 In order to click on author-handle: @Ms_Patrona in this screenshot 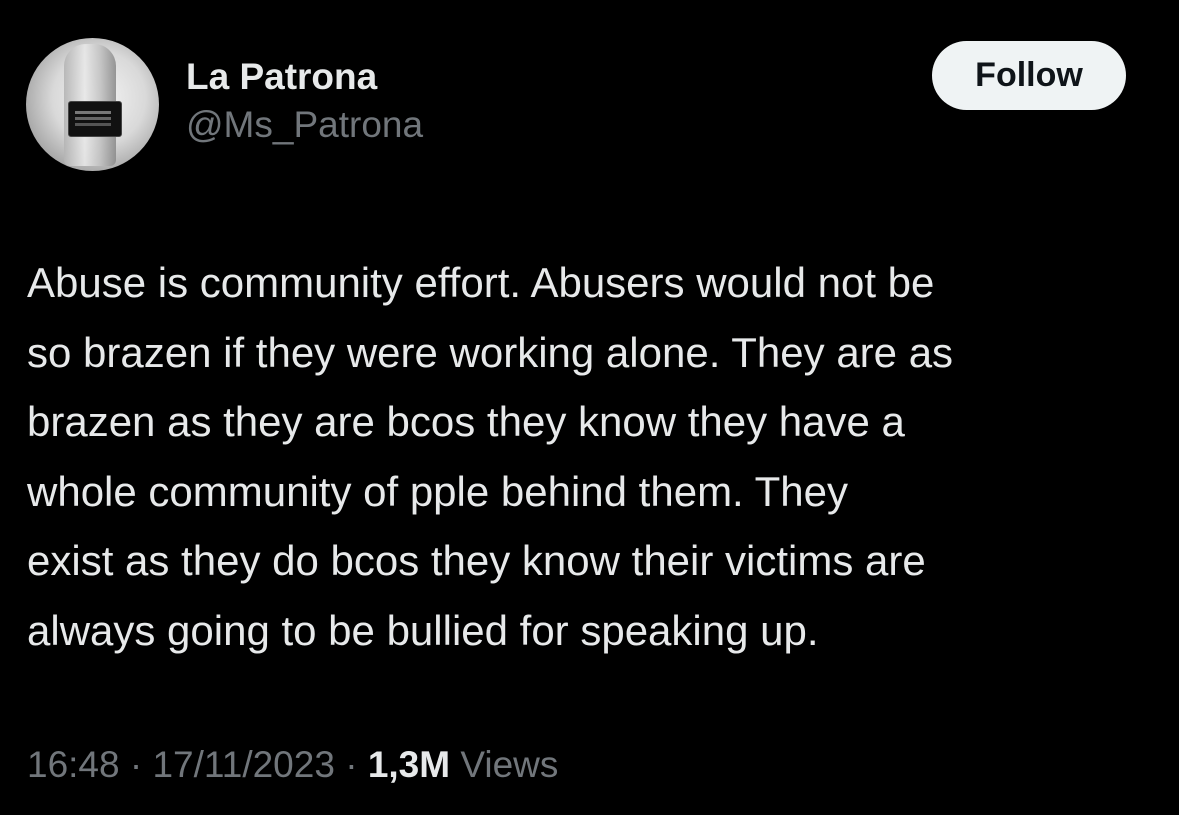, I will do `click(304, 125)`.